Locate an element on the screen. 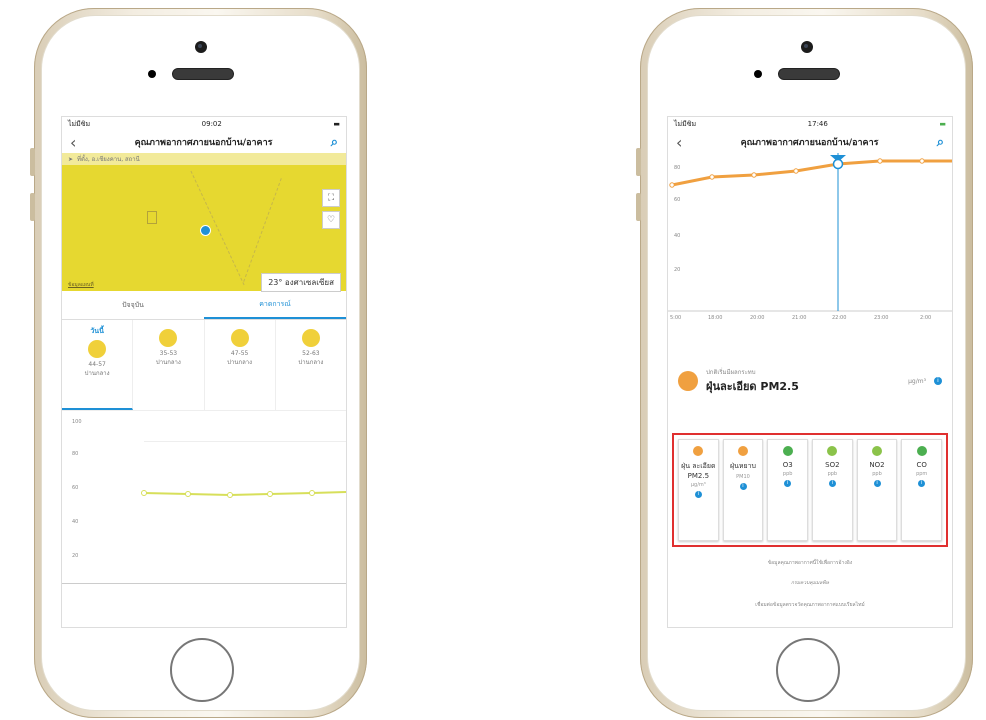 This screenshot has width=986, height=720. page-title: คุณภาพอากาศภายนอกบ้าน/อาคาร is located at coordinates (203, 143).